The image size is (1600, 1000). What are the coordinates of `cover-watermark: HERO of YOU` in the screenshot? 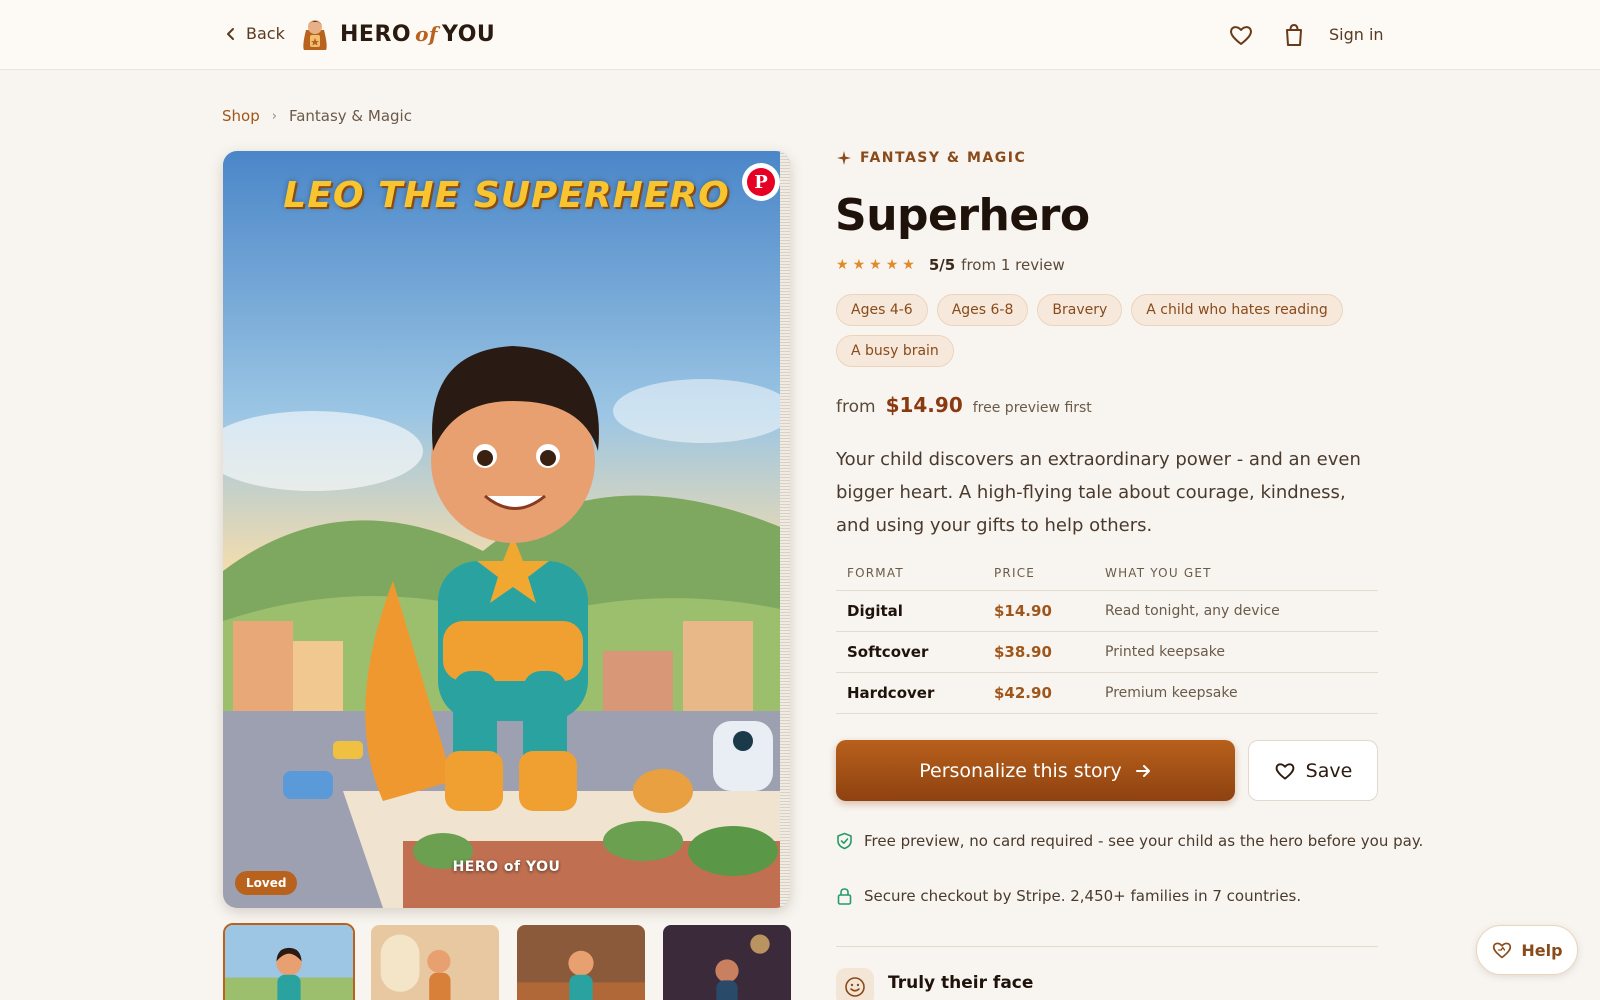 It's located at (506, 867).